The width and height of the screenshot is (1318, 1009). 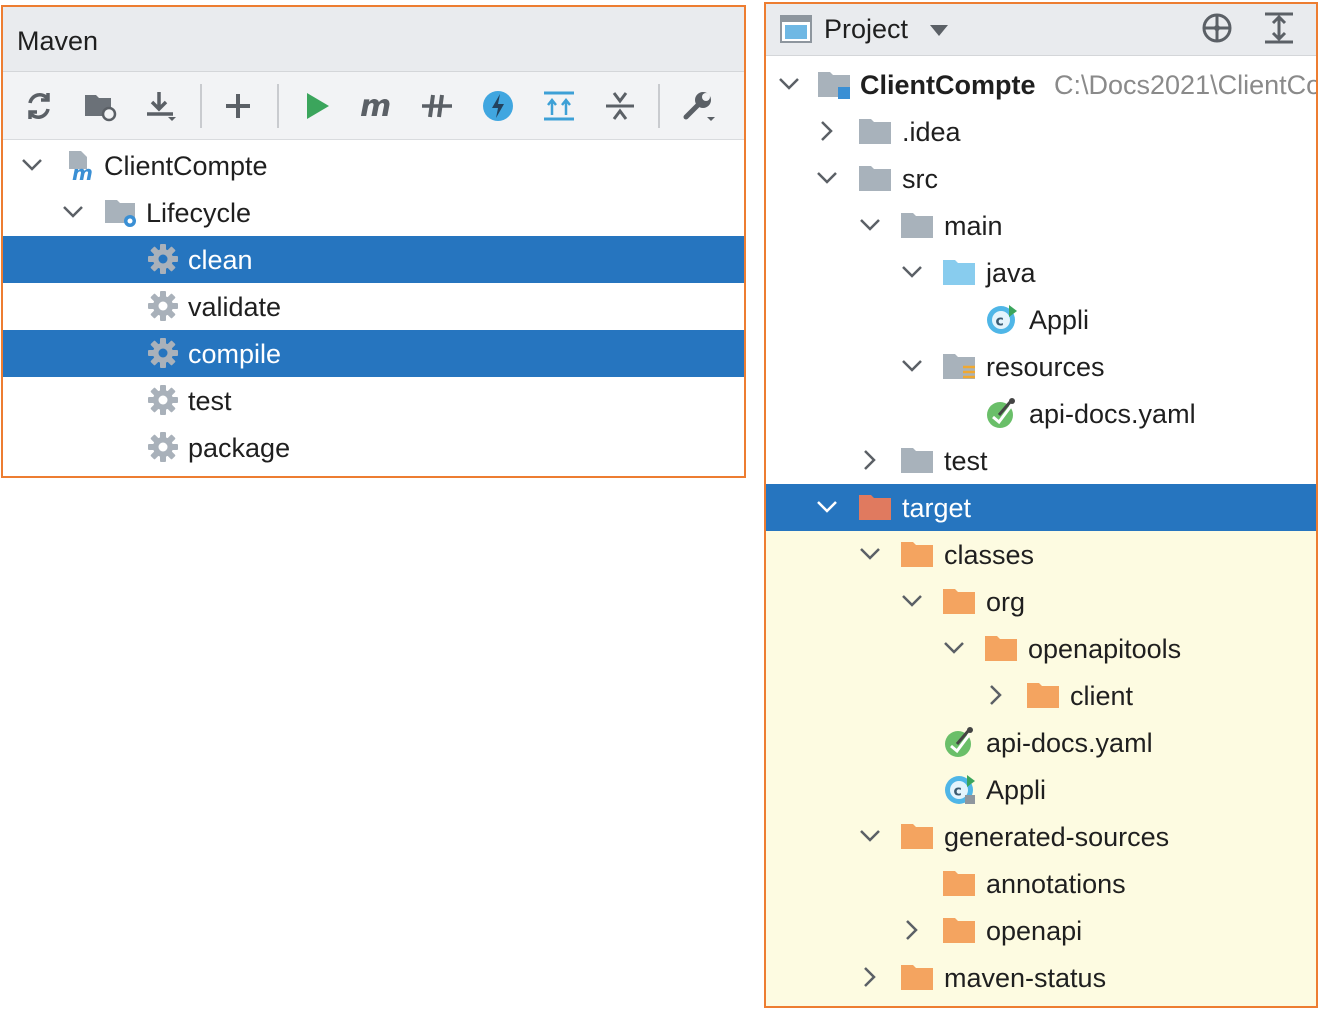 What do you see at coordinates (1041, 225) in the screenshot?
I see `tree-node-main: main` at bounding box center [1041, 225].